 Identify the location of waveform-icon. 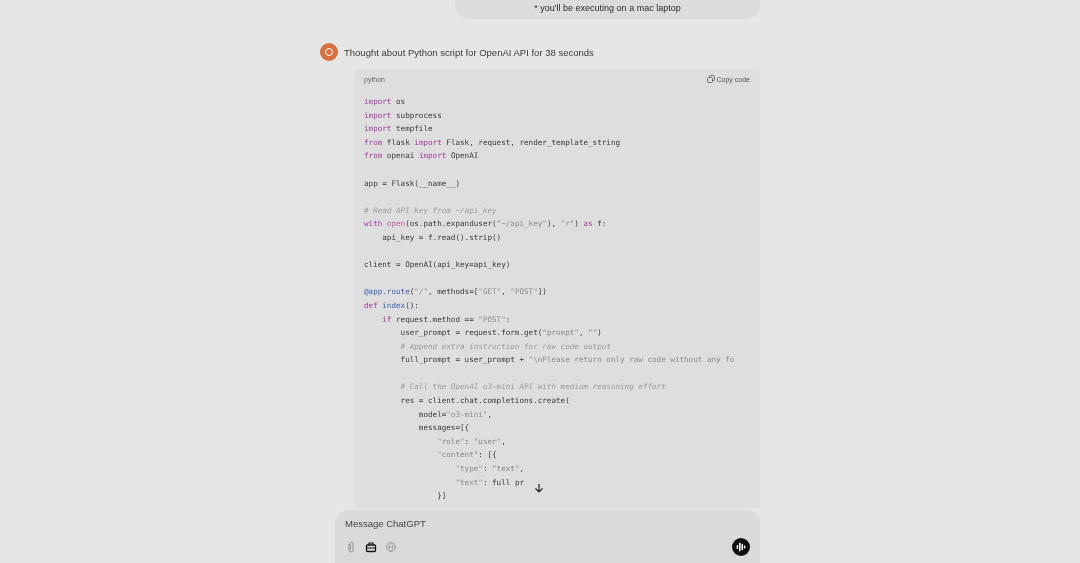
(741, 547).